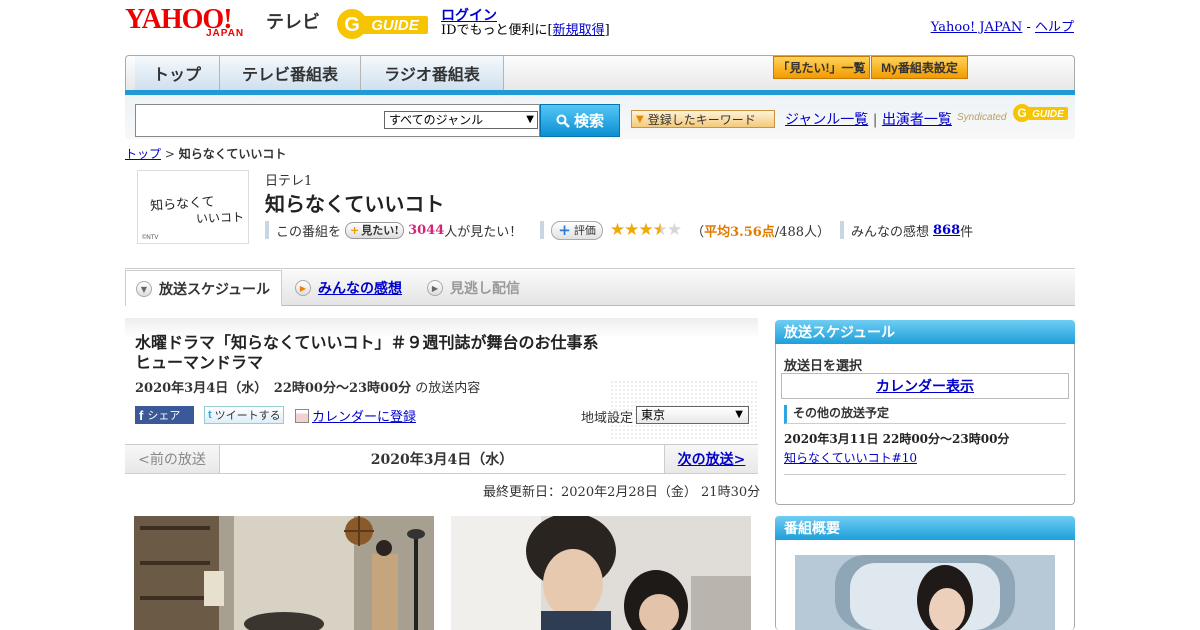 The width and height of the screenshot is (1200, 630). What do you see at coordinates (826, 120) in the screenshot?
I see `genre-list-link: ジャンル一覧` at bounding box center [826, 120].